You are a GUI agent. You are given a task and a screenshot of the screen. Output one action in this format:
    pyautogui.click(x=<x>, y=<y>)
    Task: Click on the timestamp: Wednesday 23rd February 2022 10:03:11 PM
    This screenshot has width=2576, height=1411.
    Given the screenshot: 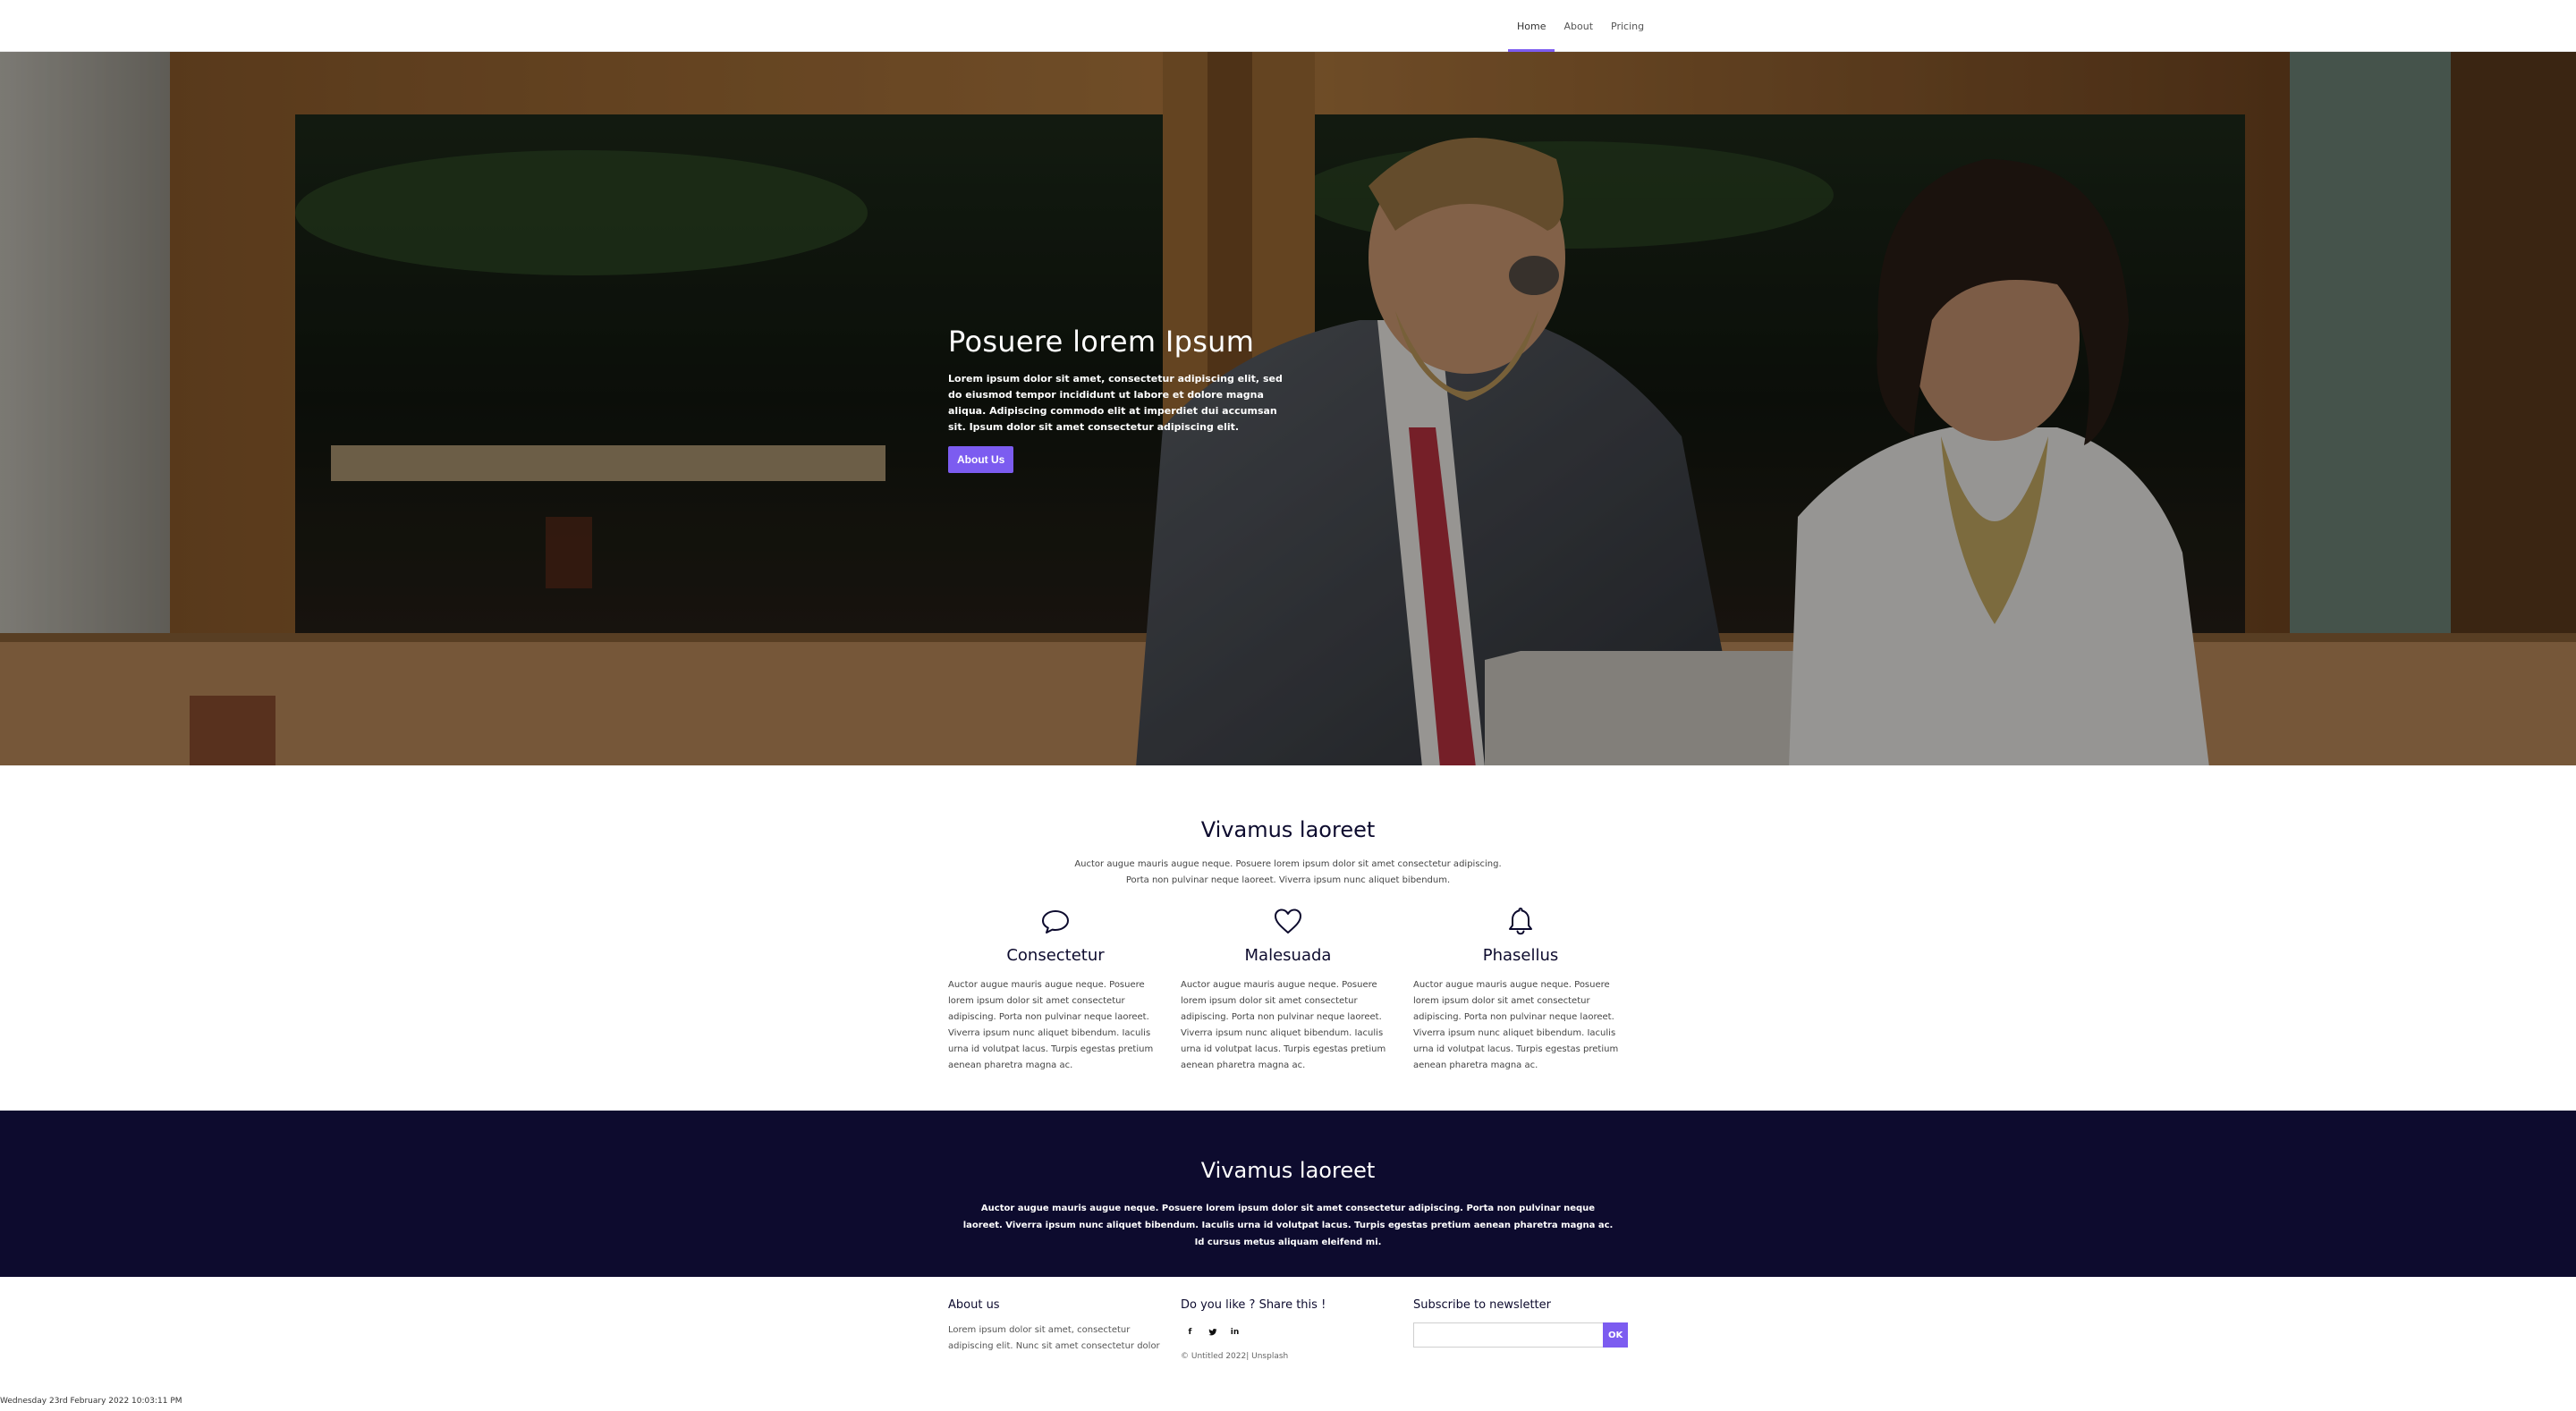 What is the action you would take?
    pyautogui.click(x=91, y=1401)
    